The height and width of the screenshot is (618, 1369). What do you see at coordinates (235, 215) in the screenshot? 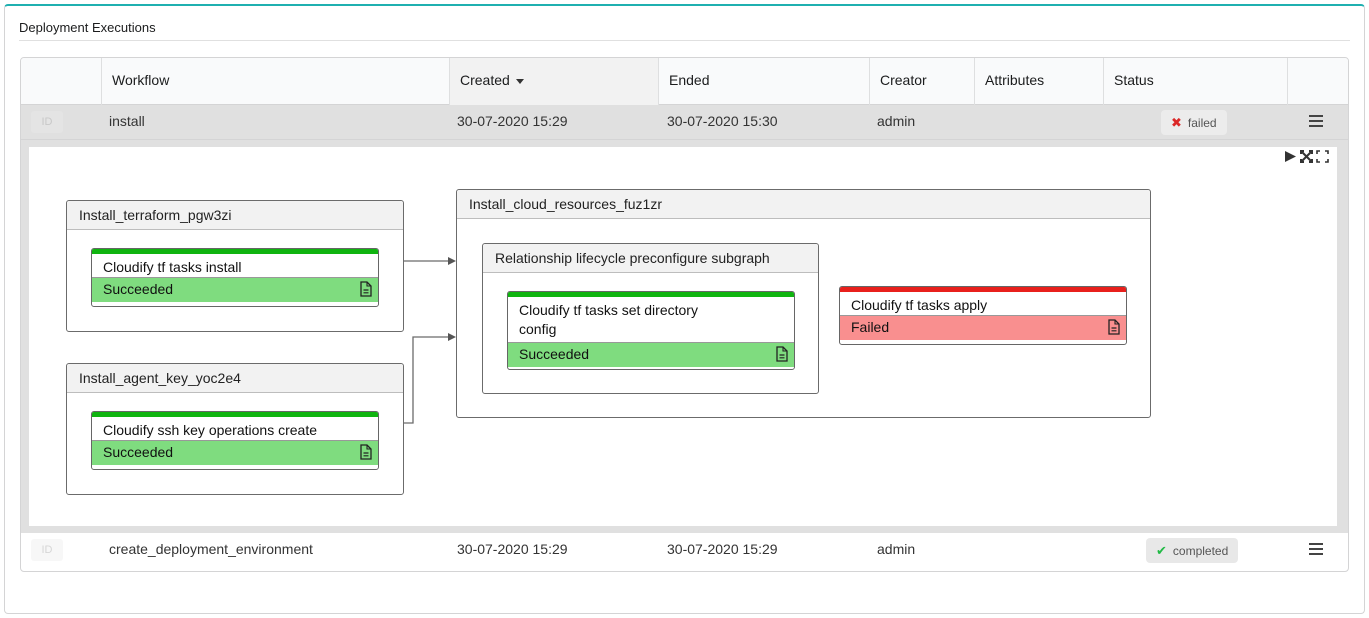
I see `group-title: Install_terraform_pgw3zi` at bounding box center [235, 215].